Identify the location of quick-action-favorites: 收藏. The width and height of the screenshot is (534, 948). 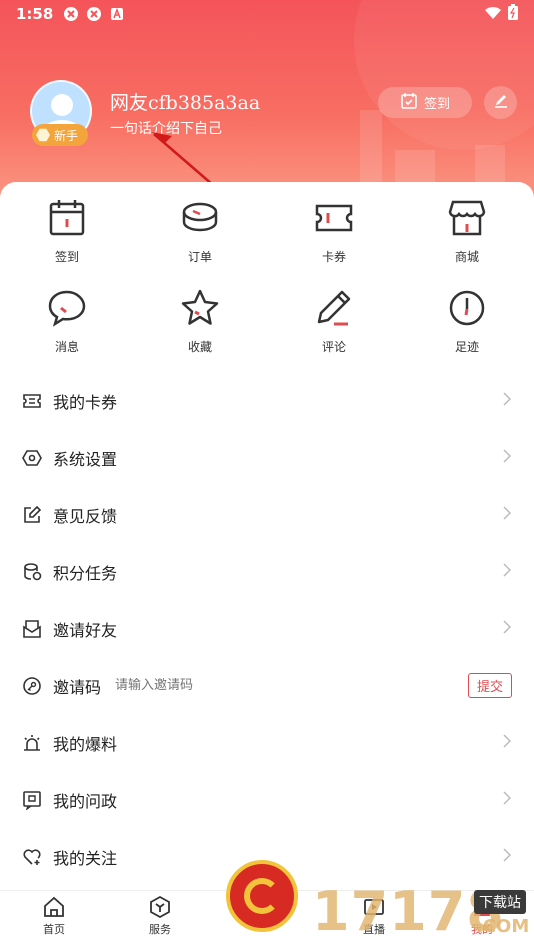
(200, 321).